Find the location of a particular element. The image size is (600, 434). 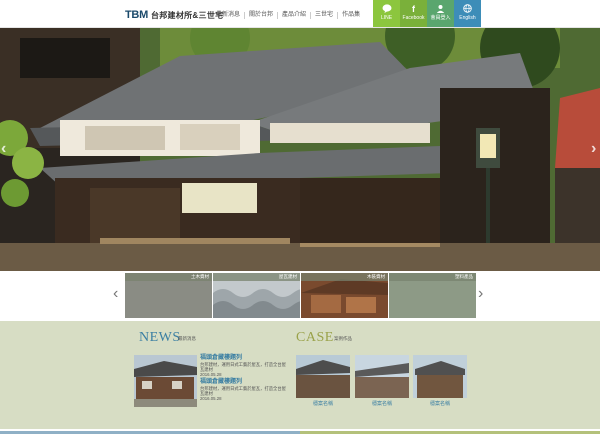

logo: TBM 台邦建材所&三世宅 is located at coordinates (174, 15).